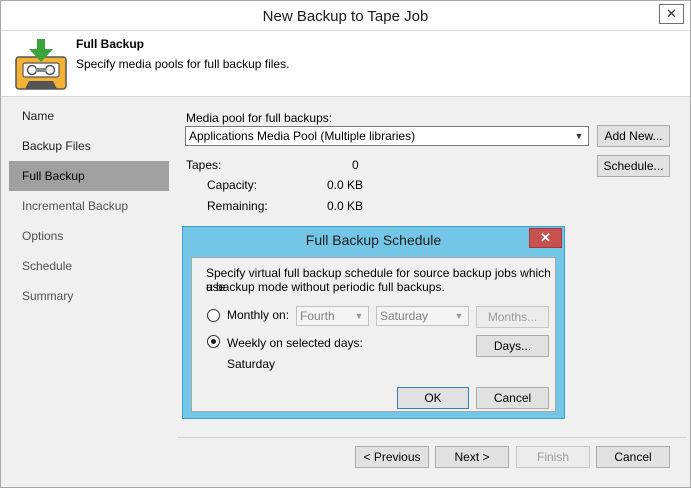 Image resolution: width=691 pixels, height=488 pixels. Describe the element at coordinates (89, 116) in the screenshot. I see `step-name: Name` at that location.